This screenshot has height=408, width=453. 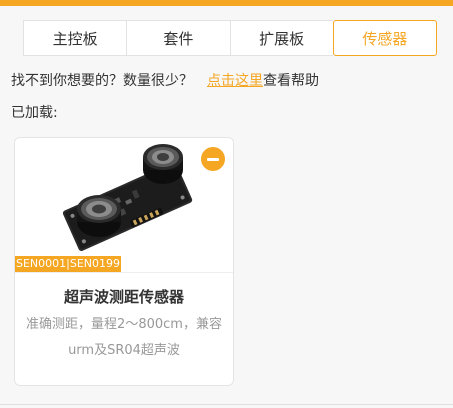 I want to click on help-line: 找不到你想要的？数量很少？ 点击这里查看帮助, so click(x=165, y=80).